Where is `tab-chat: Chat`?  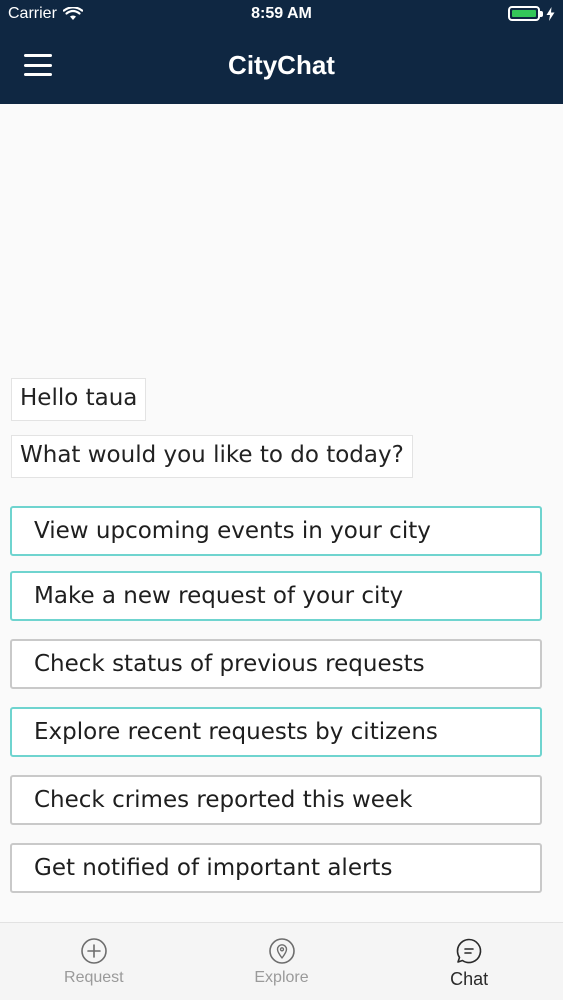 tab-chat: Chat is located at coordinates (469, 961).